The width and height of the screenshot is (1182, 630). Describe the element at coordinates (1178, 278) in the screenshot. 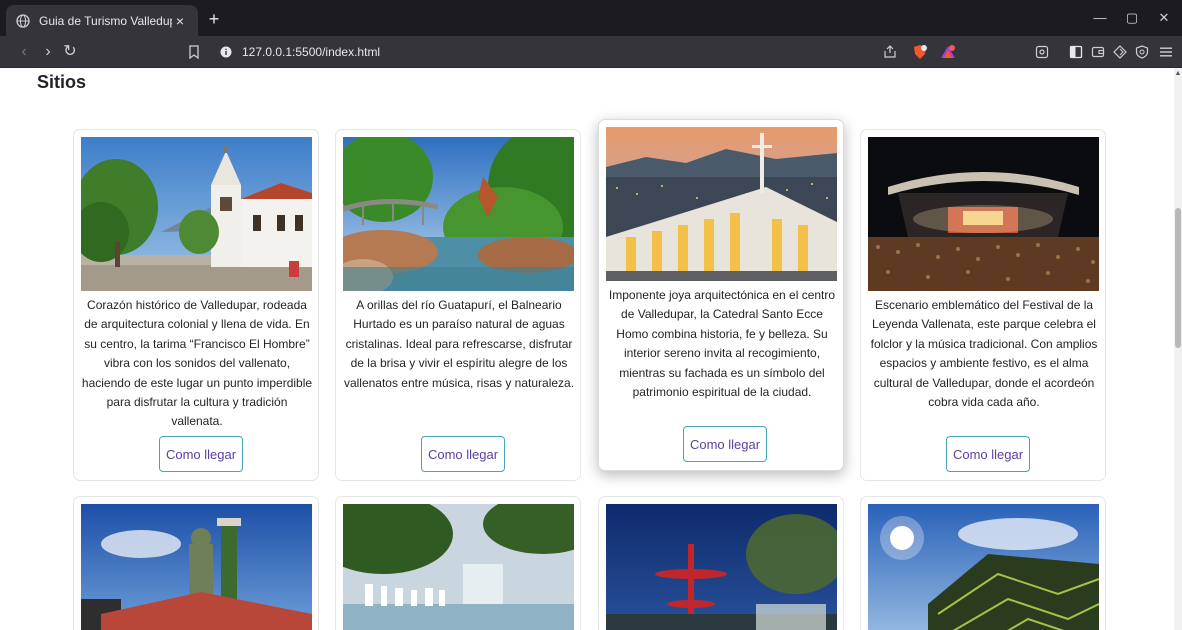

I see `scrollbar-thumb` at that location.